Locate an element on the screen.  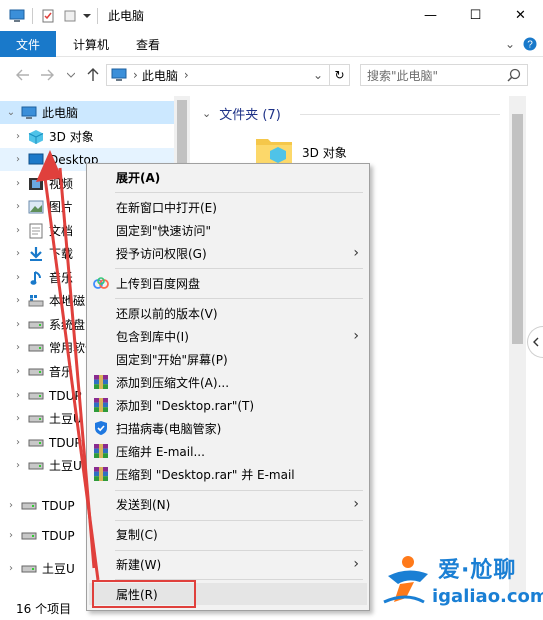
address-bar: › 此电脑 › ⌄ is located at coordinates (218, 75).